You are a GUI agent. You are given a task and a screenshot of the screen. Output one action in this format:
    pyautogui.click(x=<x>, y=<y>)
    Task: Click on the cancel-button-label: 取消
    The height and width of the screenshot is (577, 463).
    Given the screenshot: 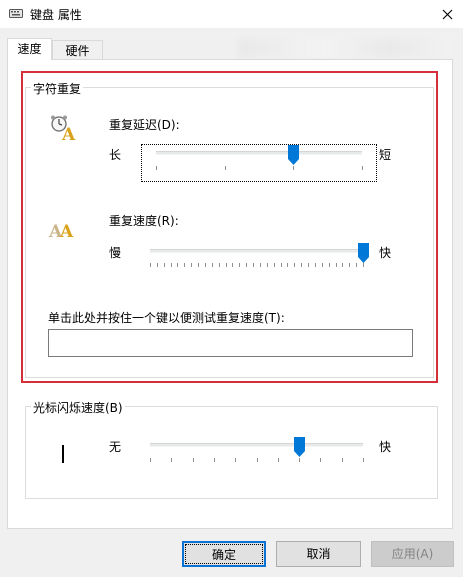 What is the action you would take?
    pyautogui.click(x=318, y=554)
    